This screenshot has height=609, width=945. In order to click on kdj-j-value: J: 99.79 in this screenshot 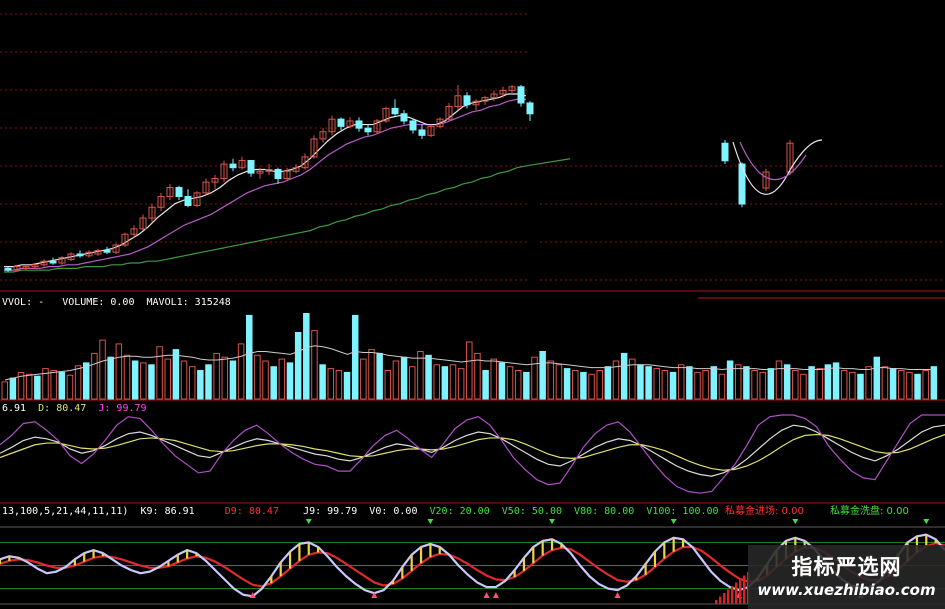, I will do `click(122, 408)`.